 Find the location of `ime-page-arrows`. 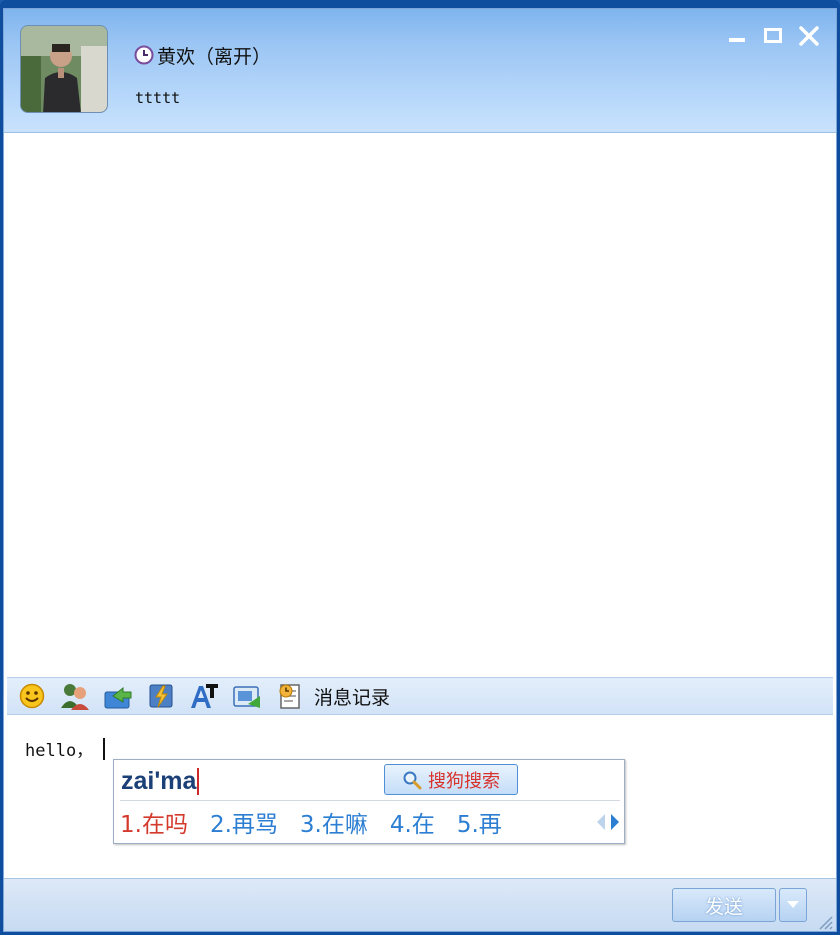

ime-page-arrows is located at coordinates (608, 822).